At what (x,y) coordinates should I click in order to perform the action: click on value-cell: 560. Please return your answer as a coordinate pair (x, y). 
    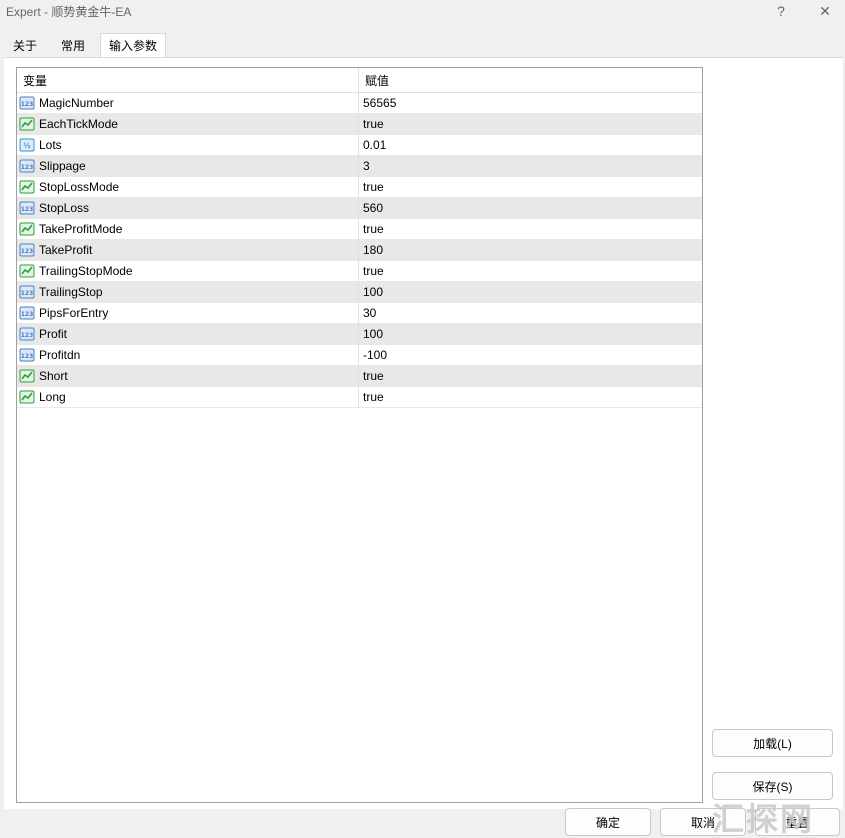
    Looking at the image, I should click on (530, 208).